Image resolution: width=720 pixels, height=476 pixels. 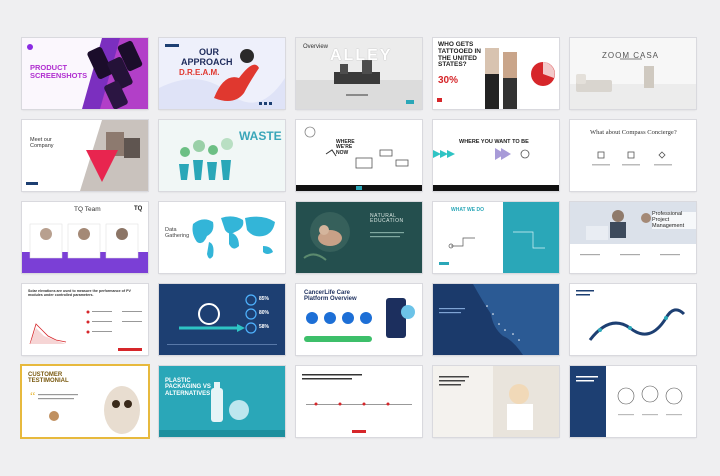 What do you see at coordinates (359, 155) in the screenshot?
I see `slide-where-now: WHERE WE'RE NOW` at bounding box center [359, 155].